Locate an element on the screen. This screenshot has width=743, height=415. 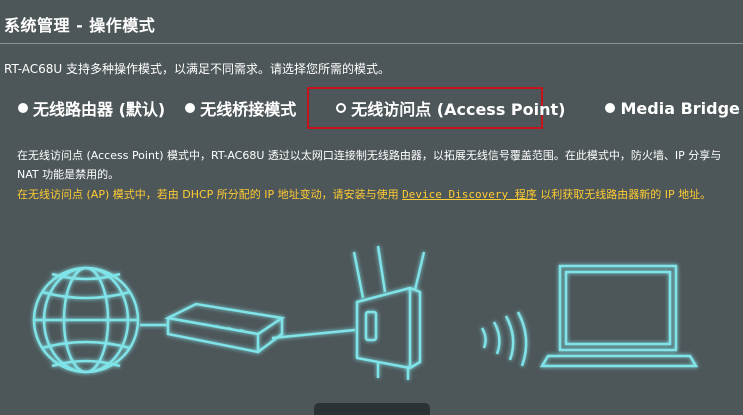
globe-icon is located at coordinates (86, 320).